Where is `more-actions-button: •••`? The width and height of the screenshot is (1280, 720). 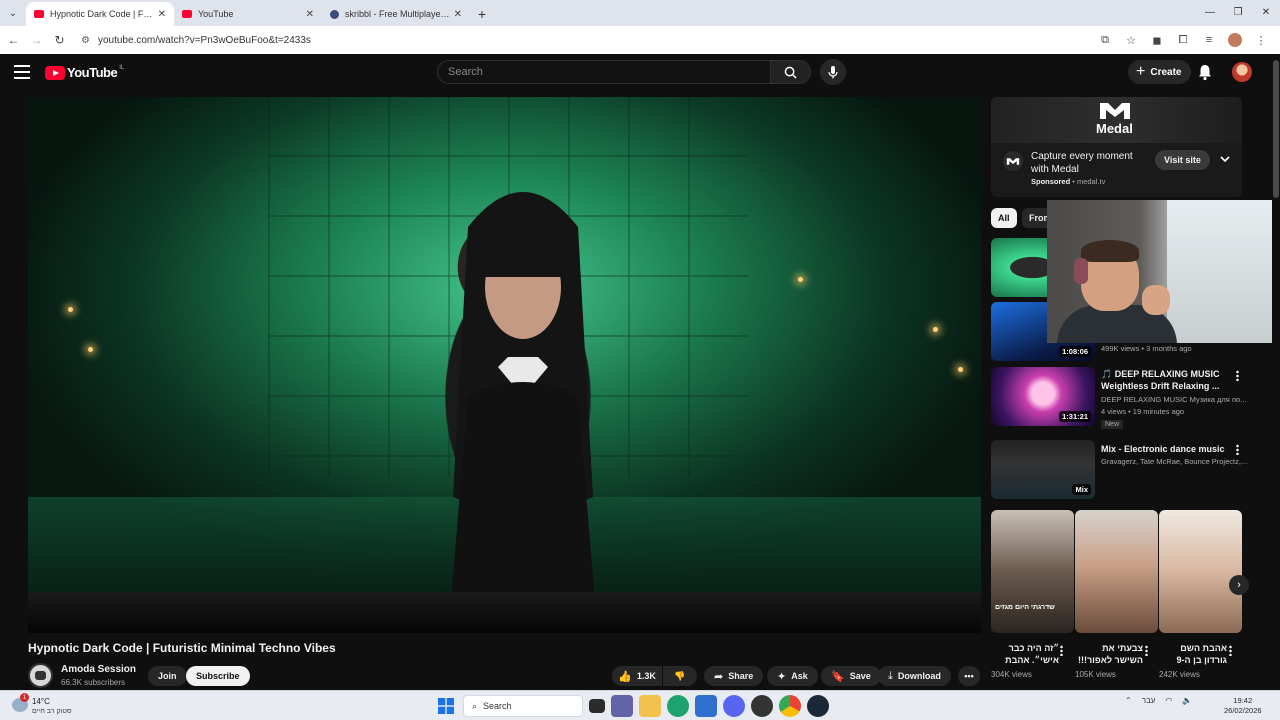 more-actions-button: ••• is located at coordinates (969, 676).